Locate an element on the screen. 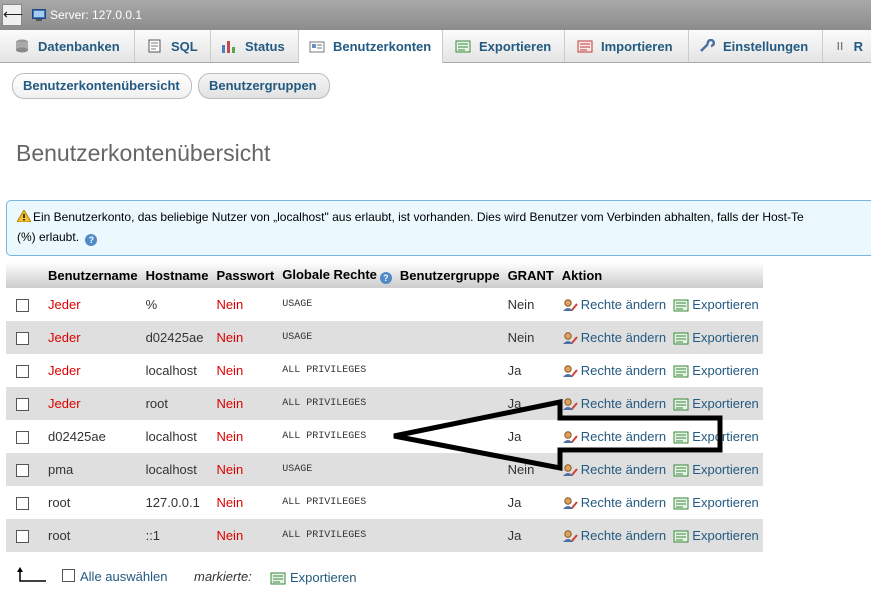  tab-label: SQL is located at coordinates (184, 46).